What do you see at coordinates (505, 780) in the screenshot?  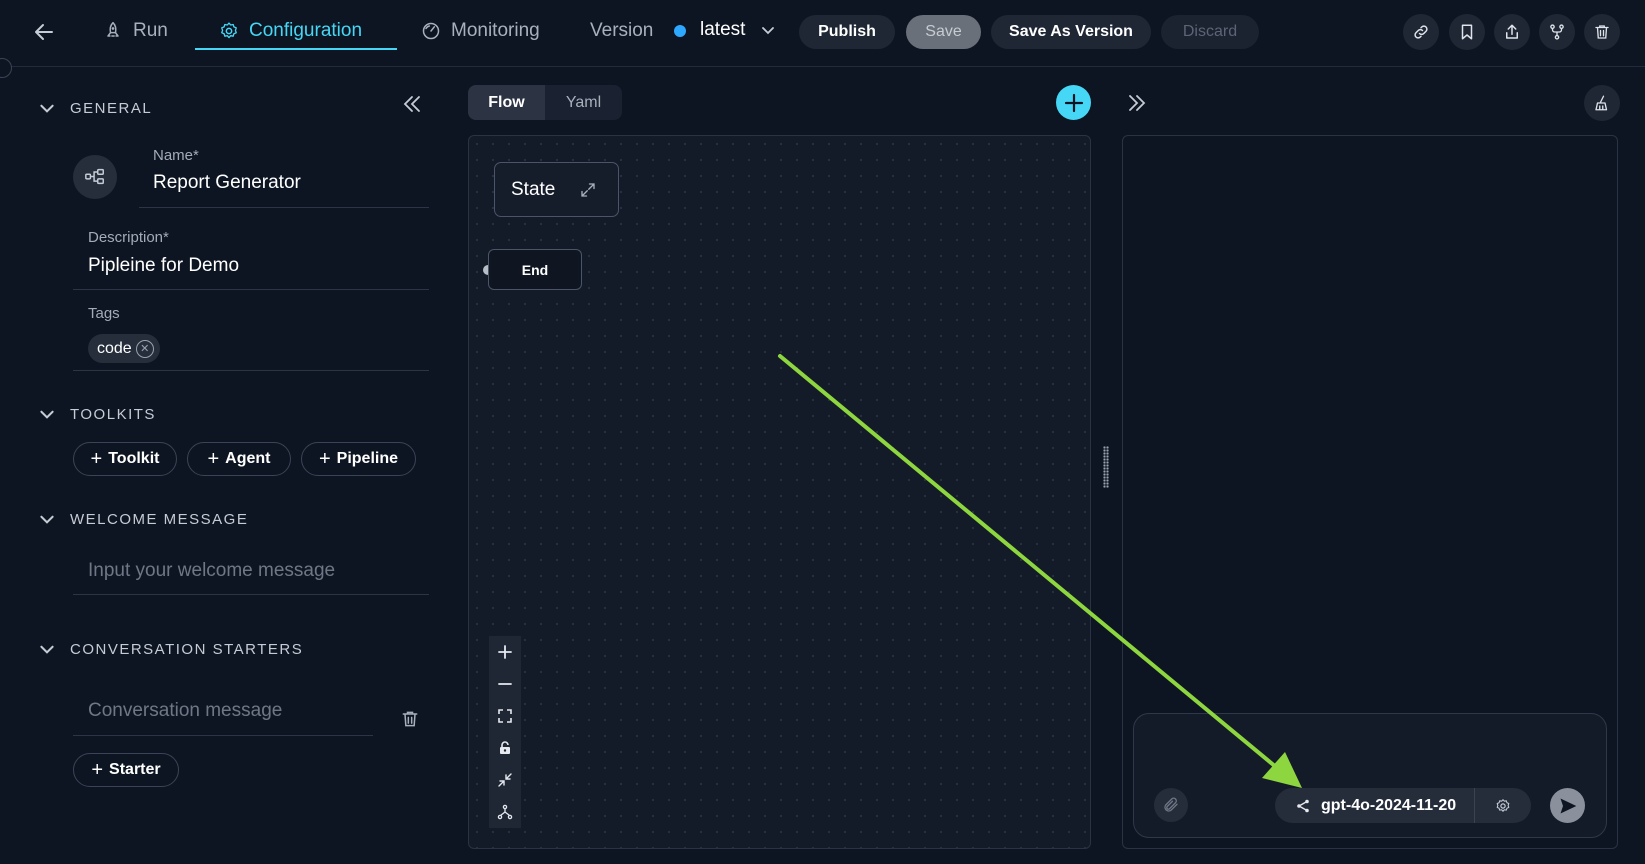 I see `collapse-icon` at bounding box center [505, 780].